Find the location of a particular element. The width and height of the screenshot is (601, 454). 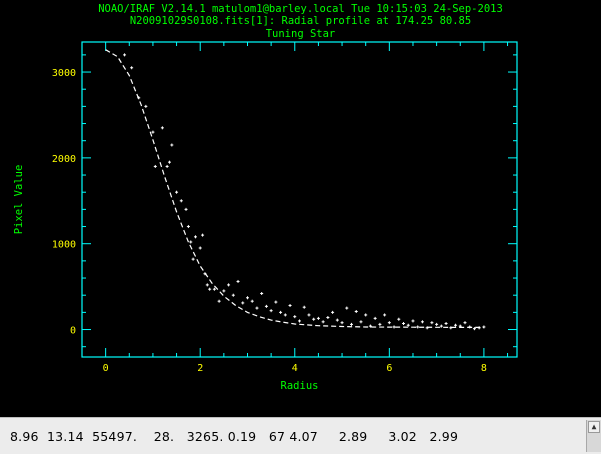

vertical-scrollbar: ▲ is located at coordinates (593, 436).